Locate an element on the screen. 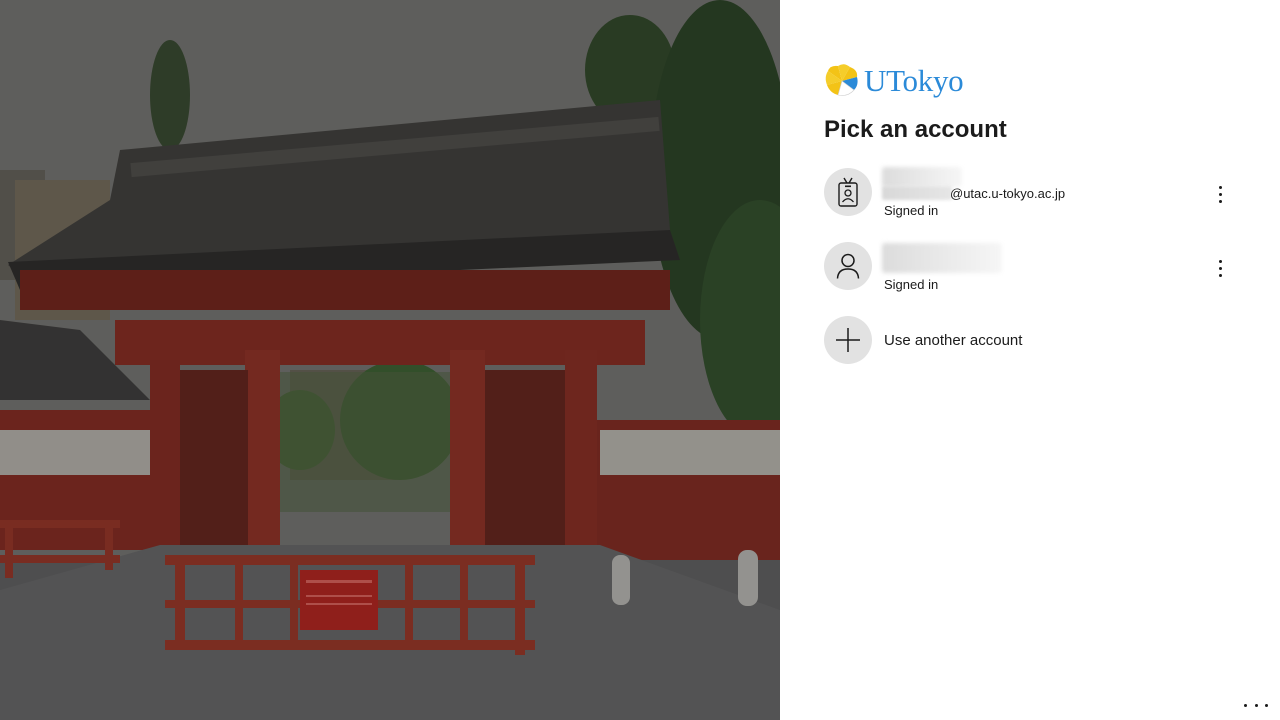  use-another-account-label: Use another account is located at coordinates (953, 340).